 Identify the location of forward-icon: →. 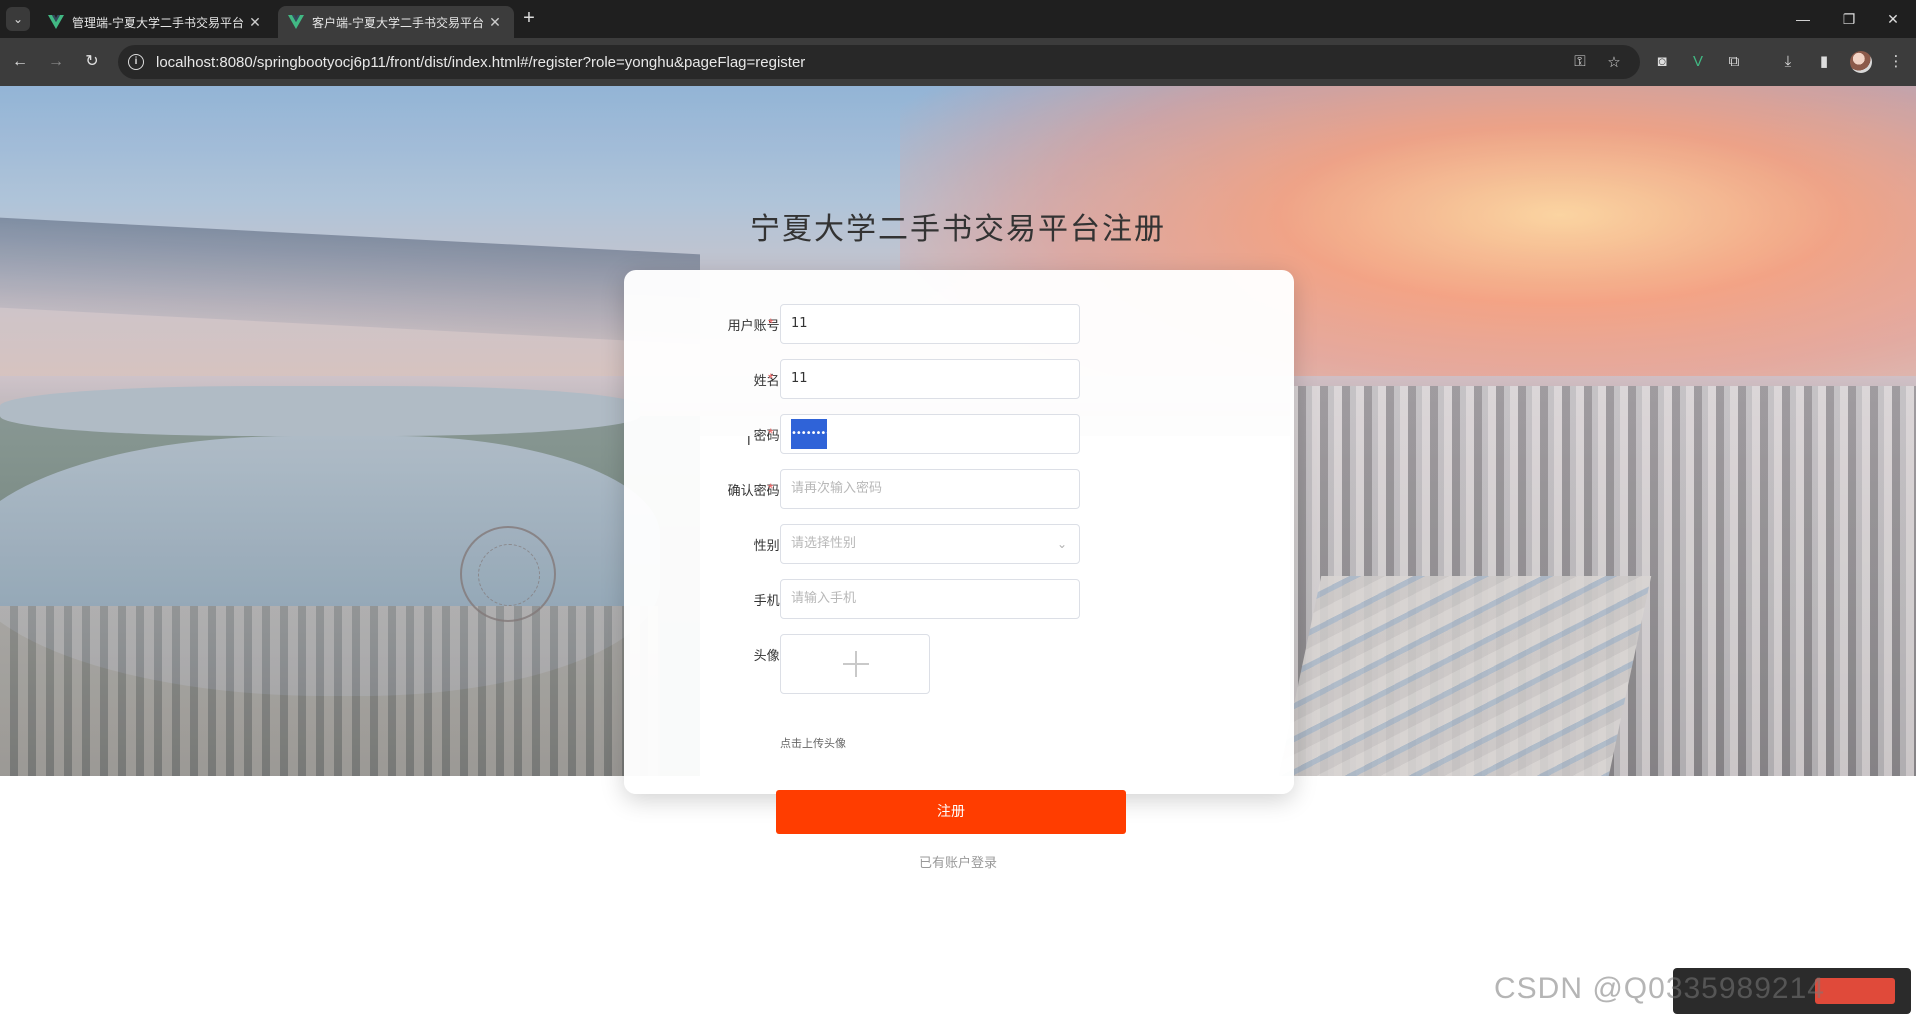
(56, 62).